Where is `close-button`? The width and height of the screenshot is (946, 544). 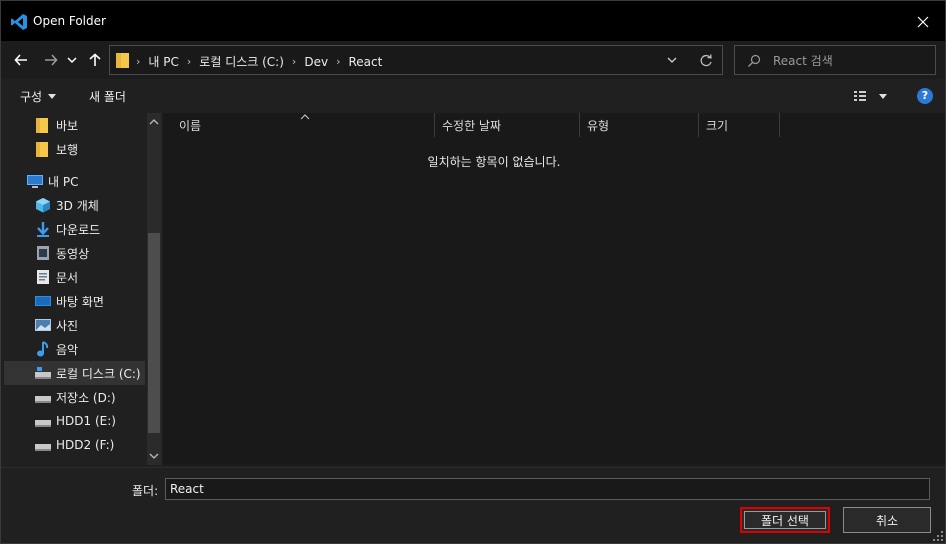 close-button is located at coordinates (923, 22).